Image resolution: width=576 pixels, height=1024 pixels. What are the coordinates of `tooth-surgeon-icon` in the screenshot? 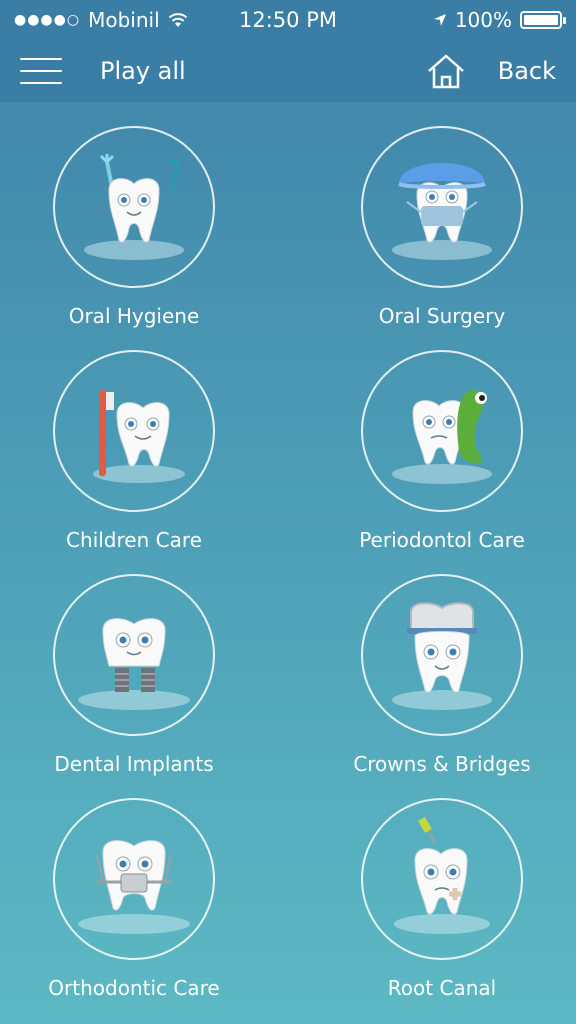 It's located at (442, 211).